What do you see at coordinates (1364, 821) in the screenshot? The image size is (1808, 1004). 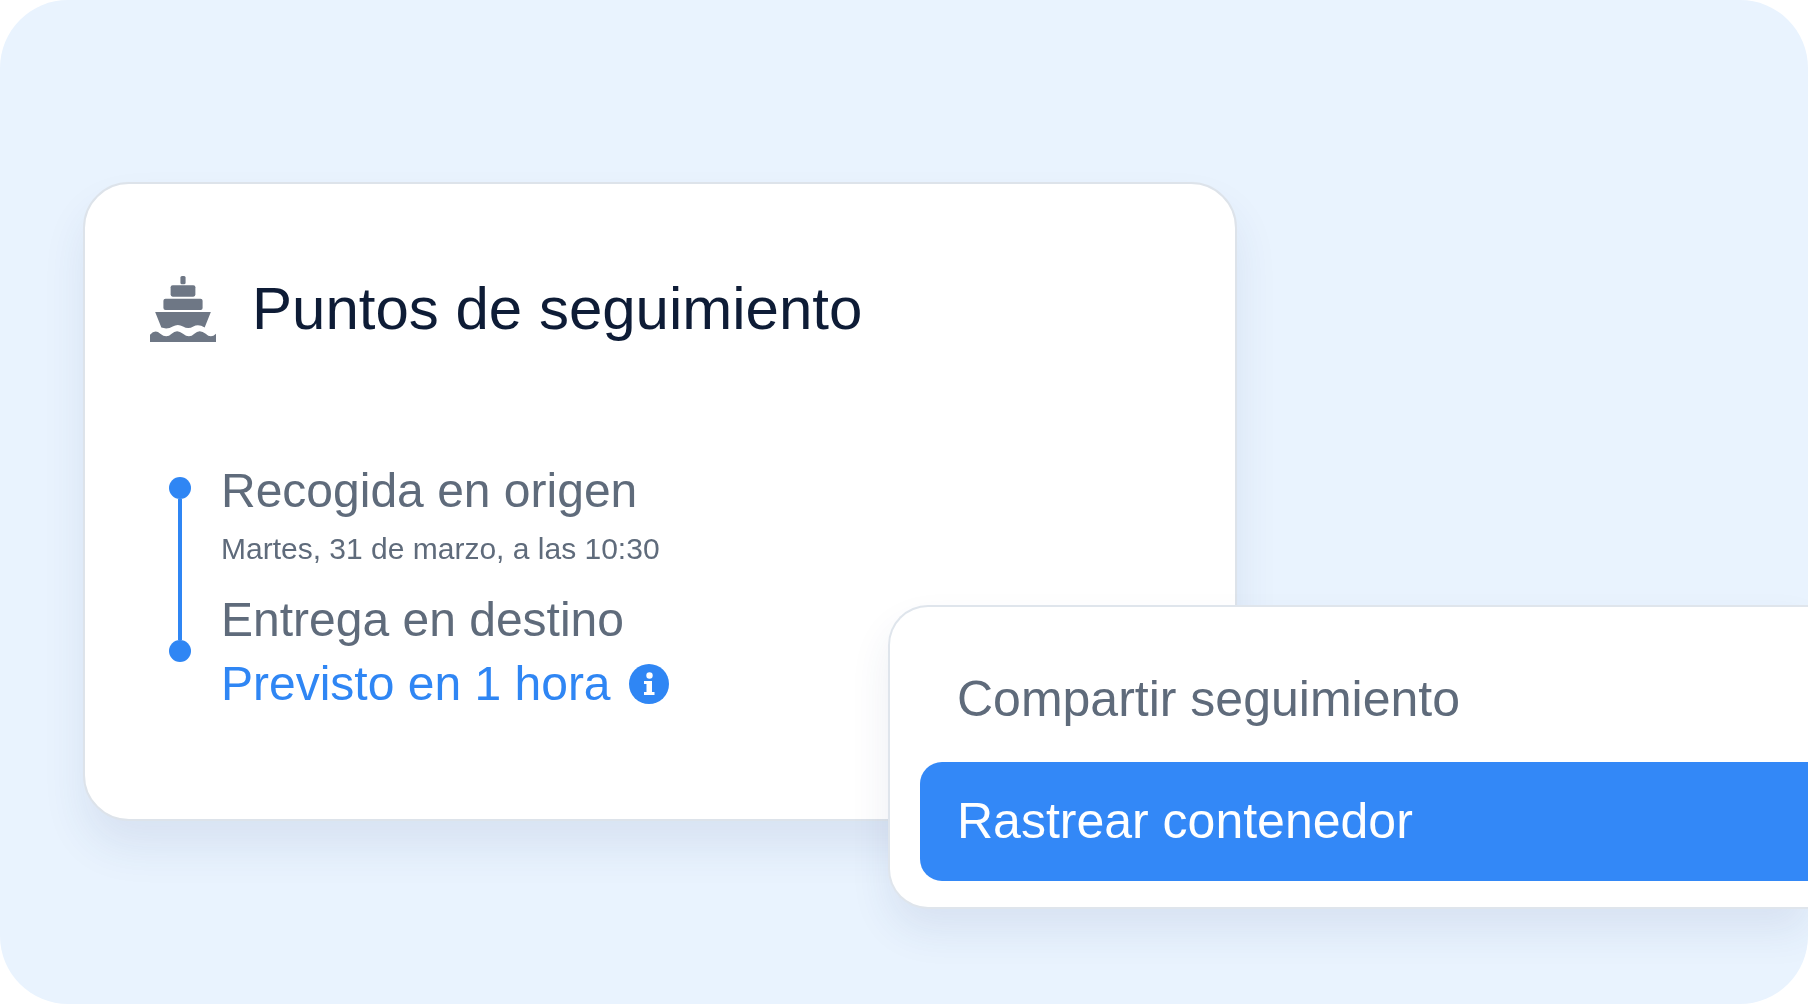 I see `menu-item: Rastrear contenedor` at bounding box center [1364, 821].